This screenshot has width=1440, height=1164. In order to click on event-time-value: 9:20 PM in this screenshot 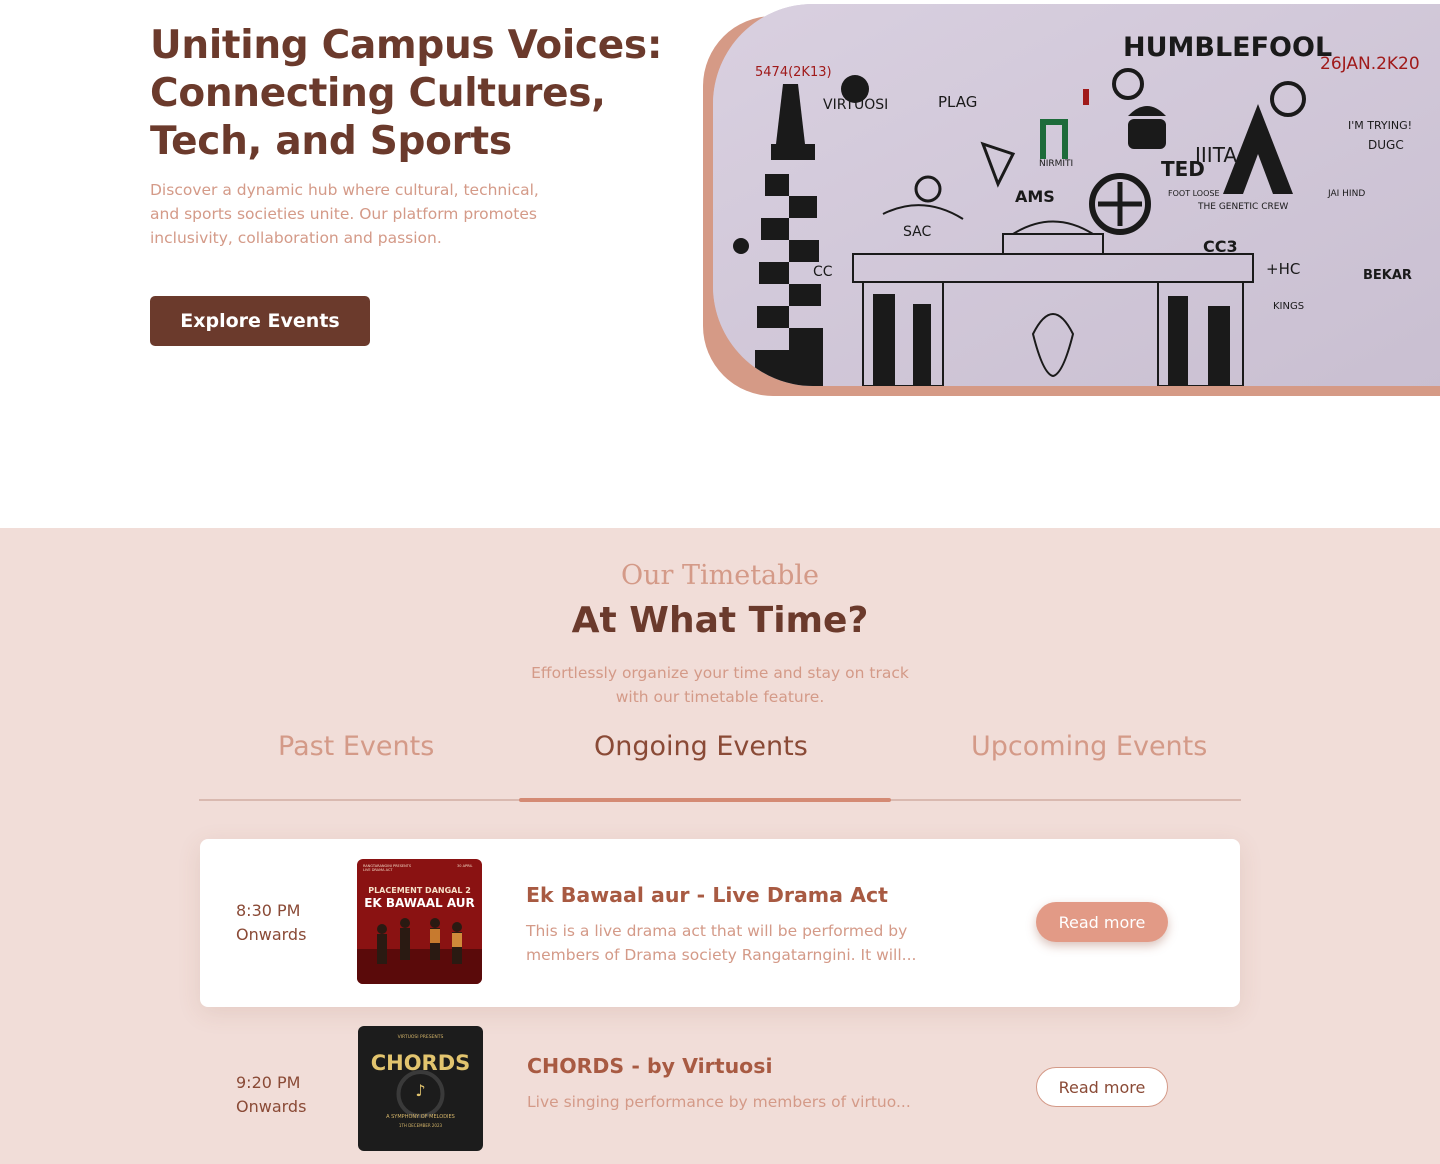, I will do `click(268, 1082)`.